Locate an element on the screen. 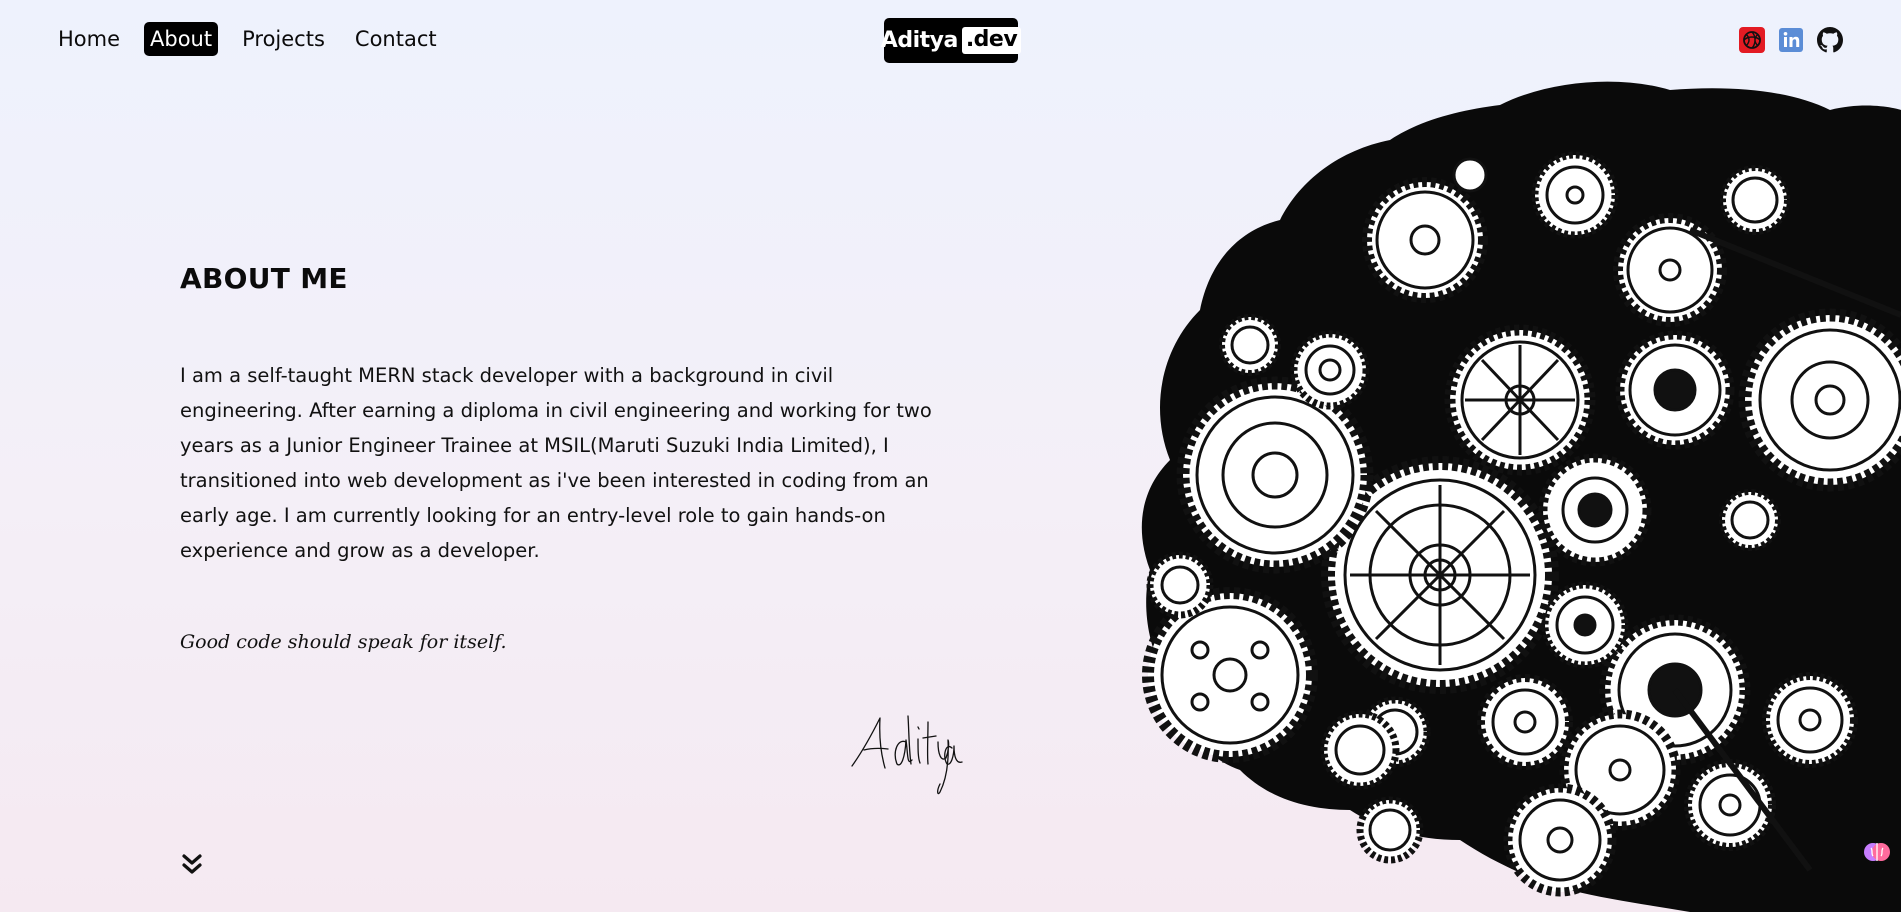 The width and height of the screenshot is (1901, 912). signature is located at coordinates (907, 755).